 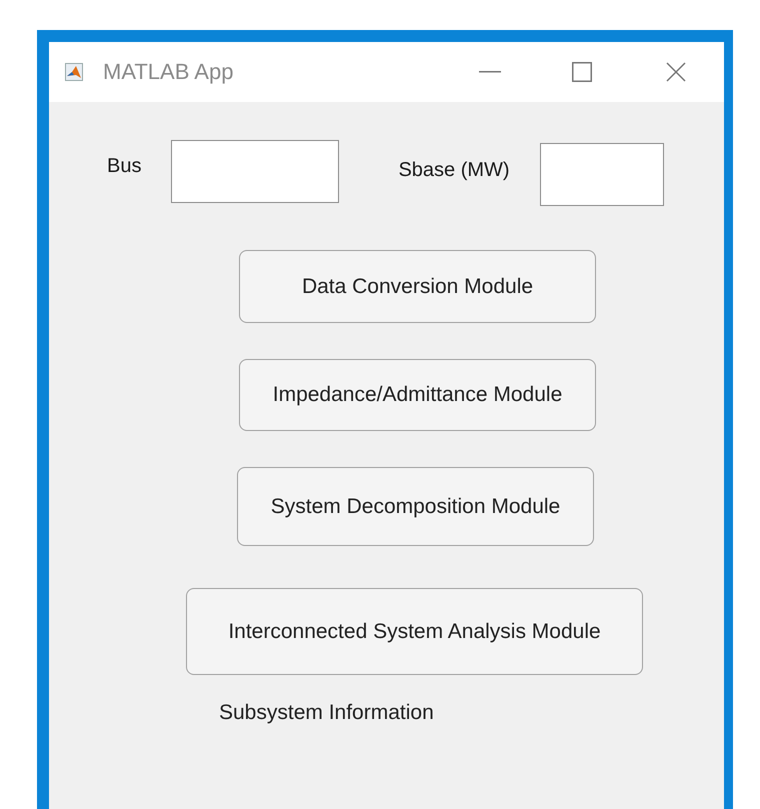 What do you see at coordinates (490, 72) in the screenshot?
I see `minimize-icon` at bounding box center [490, 72].